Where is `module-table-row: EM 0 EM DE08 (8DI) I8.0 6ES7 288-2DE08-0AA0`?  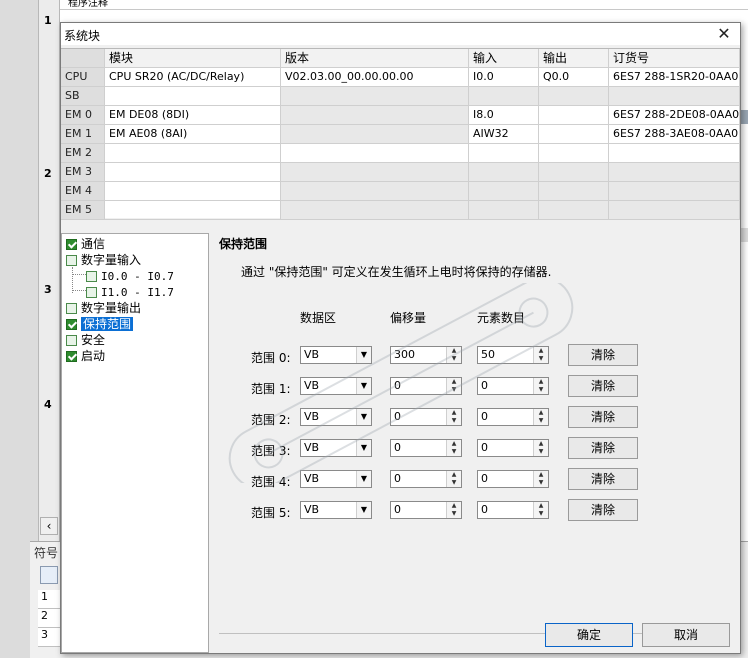
module-table-row: EM 0 EM DE08 (8DI) I8.0 6ES7 288-2DE08-0AA0 is located at coordinates (400, 115).